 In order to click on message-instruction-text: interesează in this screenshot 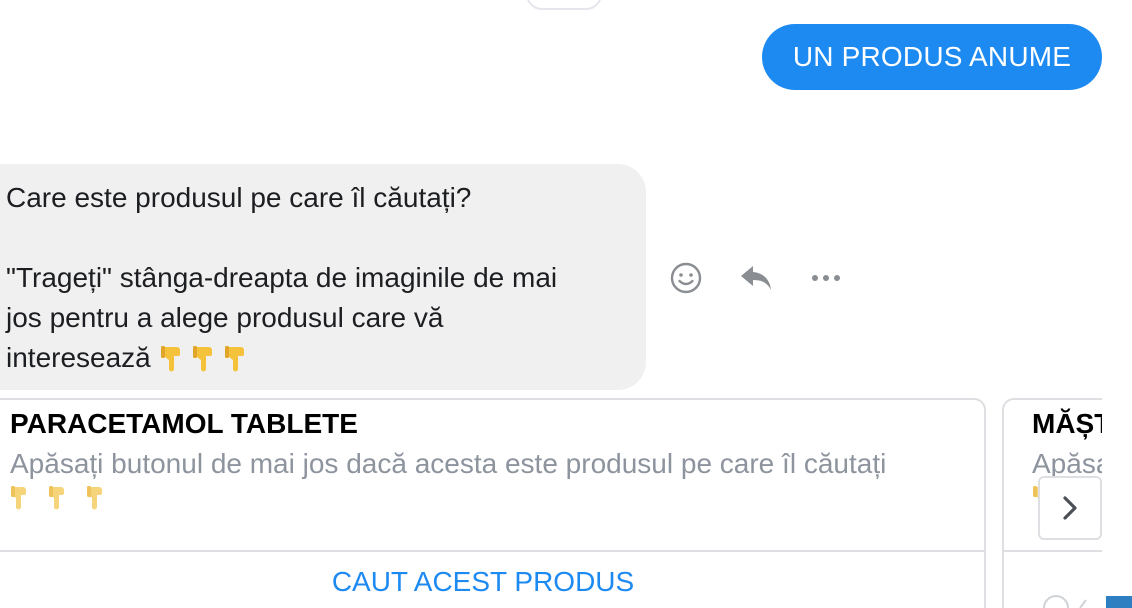, I will do `click(78, 357)`.